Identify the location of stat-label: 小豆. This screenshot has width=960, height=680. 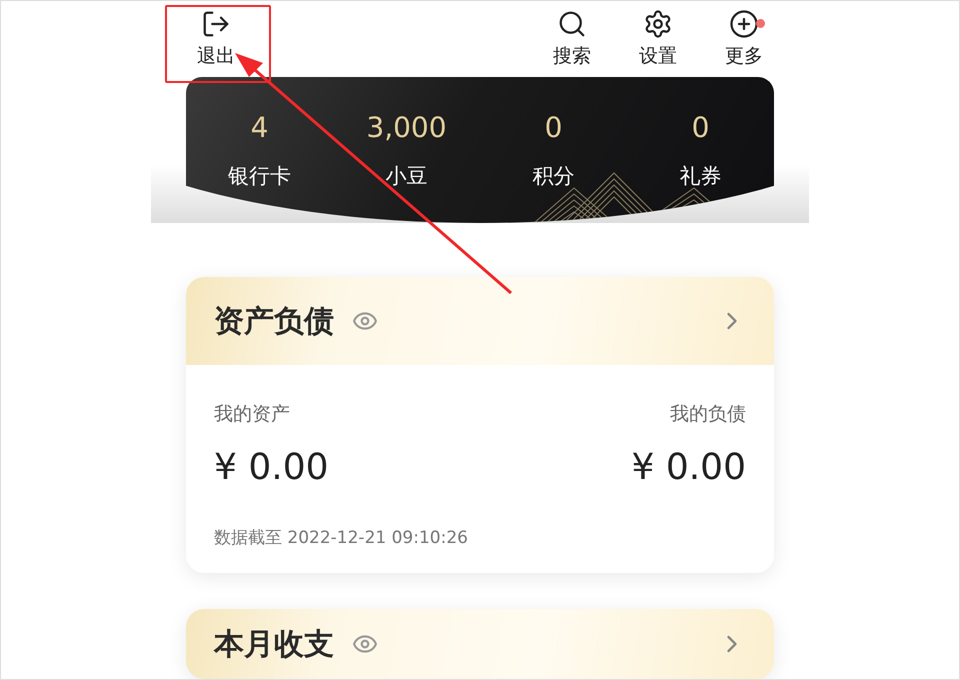
(407, 176).